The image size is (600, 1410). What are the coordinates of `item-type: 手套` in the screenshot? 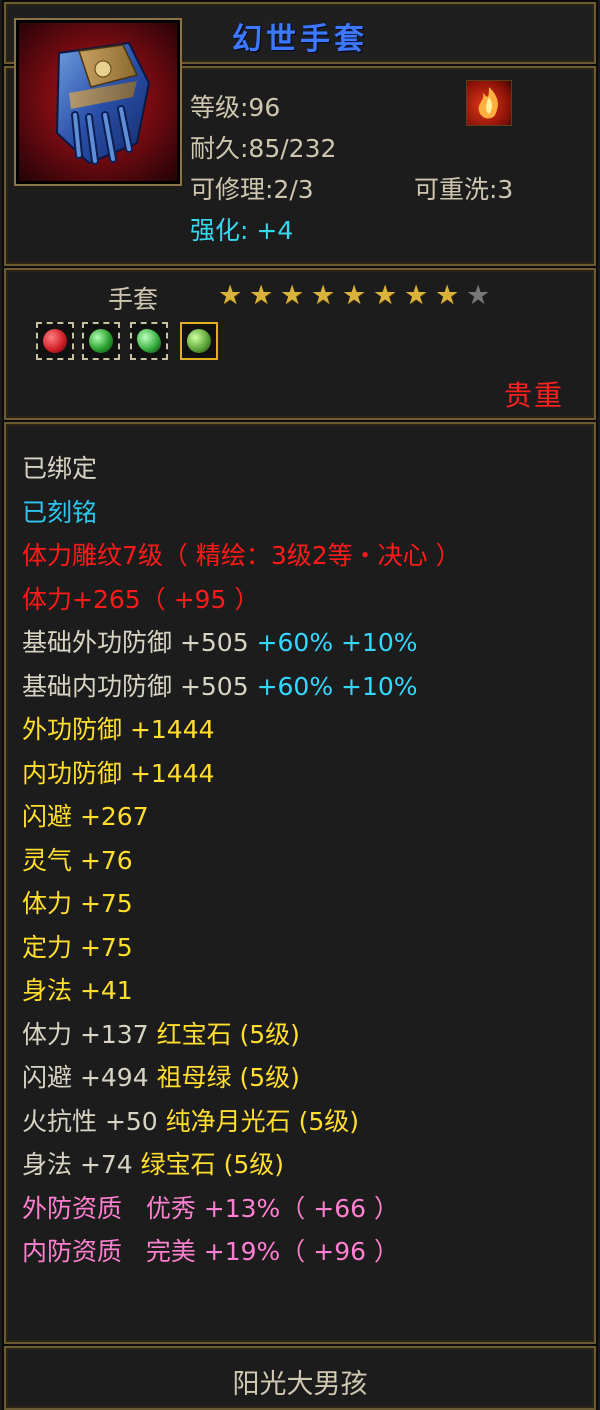 It's located at (133, 299).